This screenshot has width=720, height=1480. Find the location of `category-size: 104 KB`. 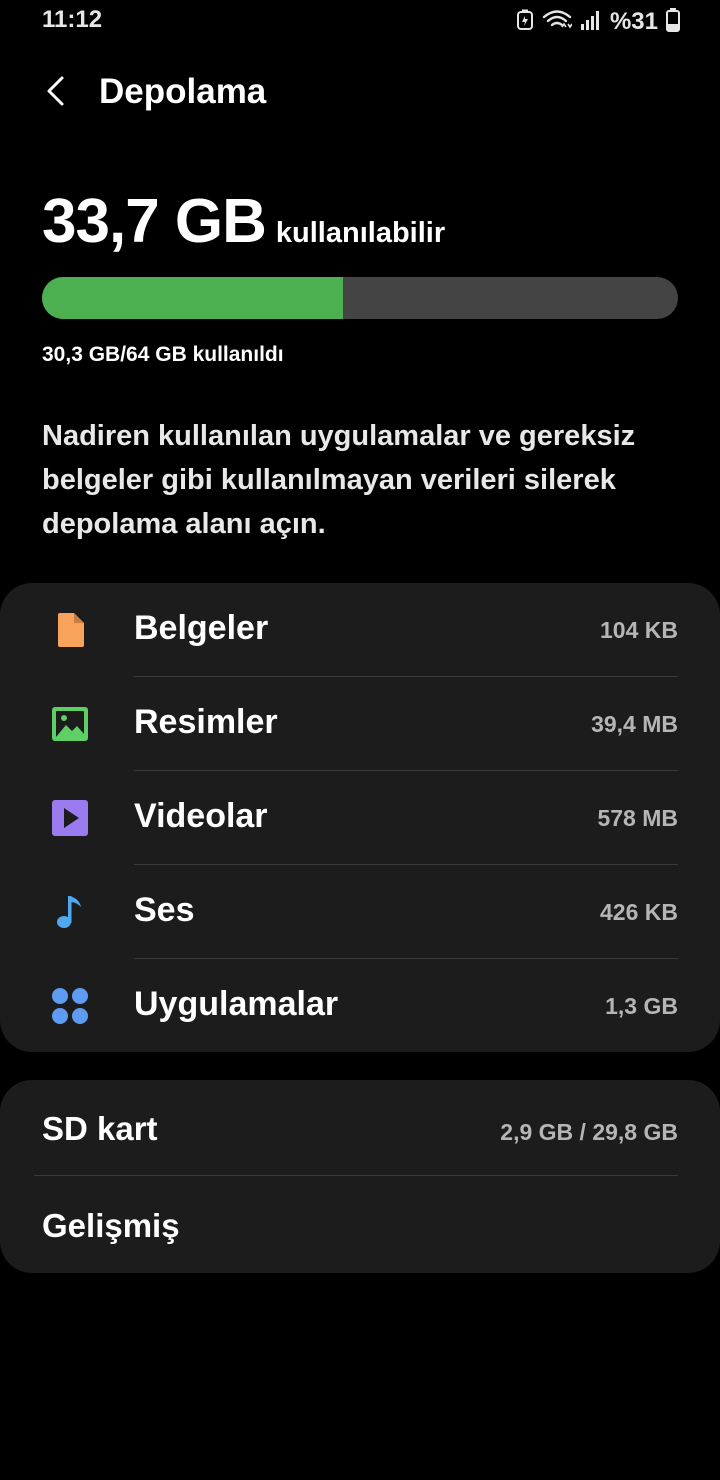

category-size: 104 KB is located at coordinates (639, 630).